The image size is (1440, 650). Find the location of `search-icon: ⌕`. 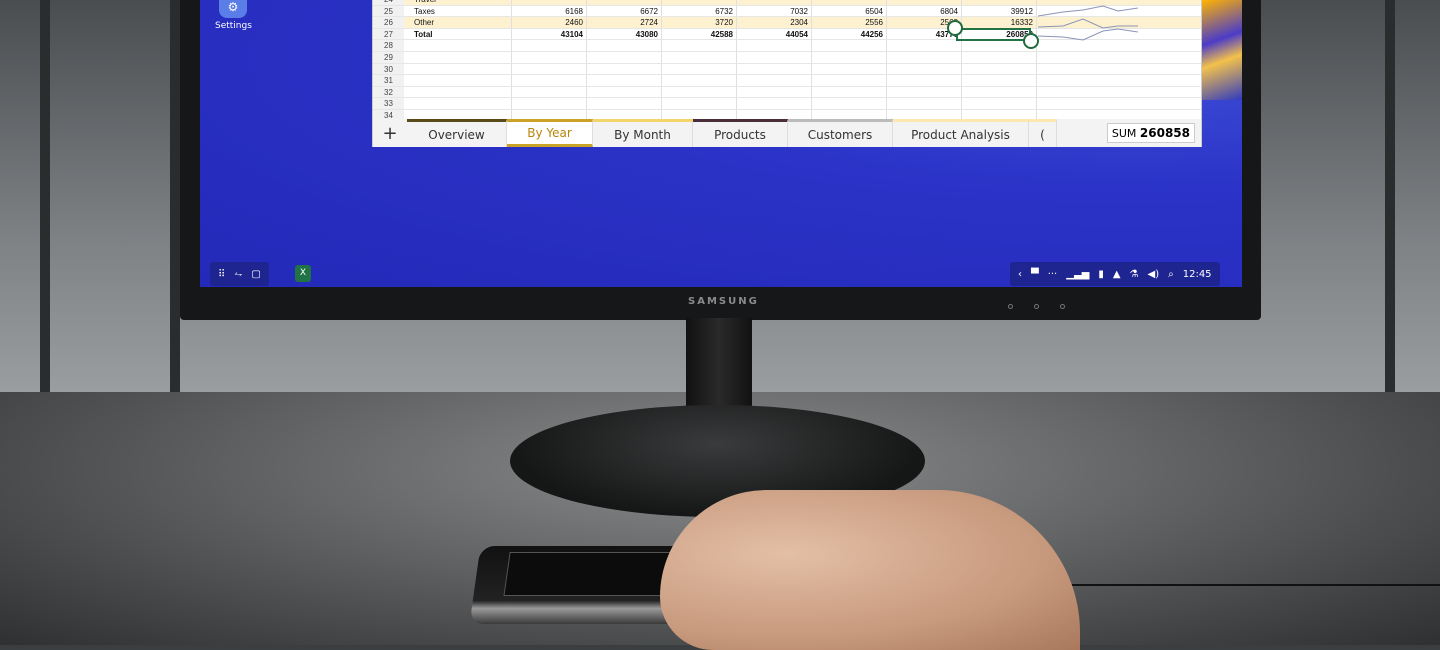

search-icon: ⌕ is located at coordinates (1171, 274).